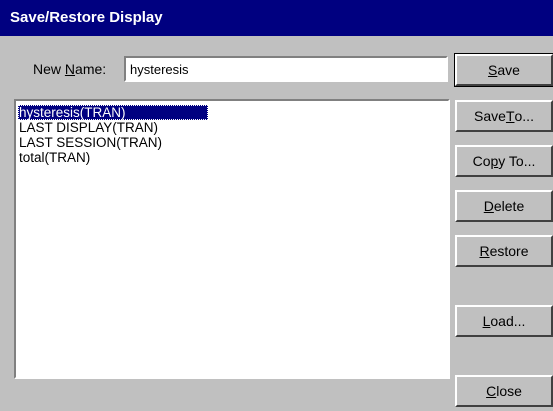 Image resolution: width=553 pixels, height=411 pixels. What do you see at coordinates (481, 161) in the screenshot?
I see `copy-to-button-label-pre: Co` at bounding box center [481, 161].